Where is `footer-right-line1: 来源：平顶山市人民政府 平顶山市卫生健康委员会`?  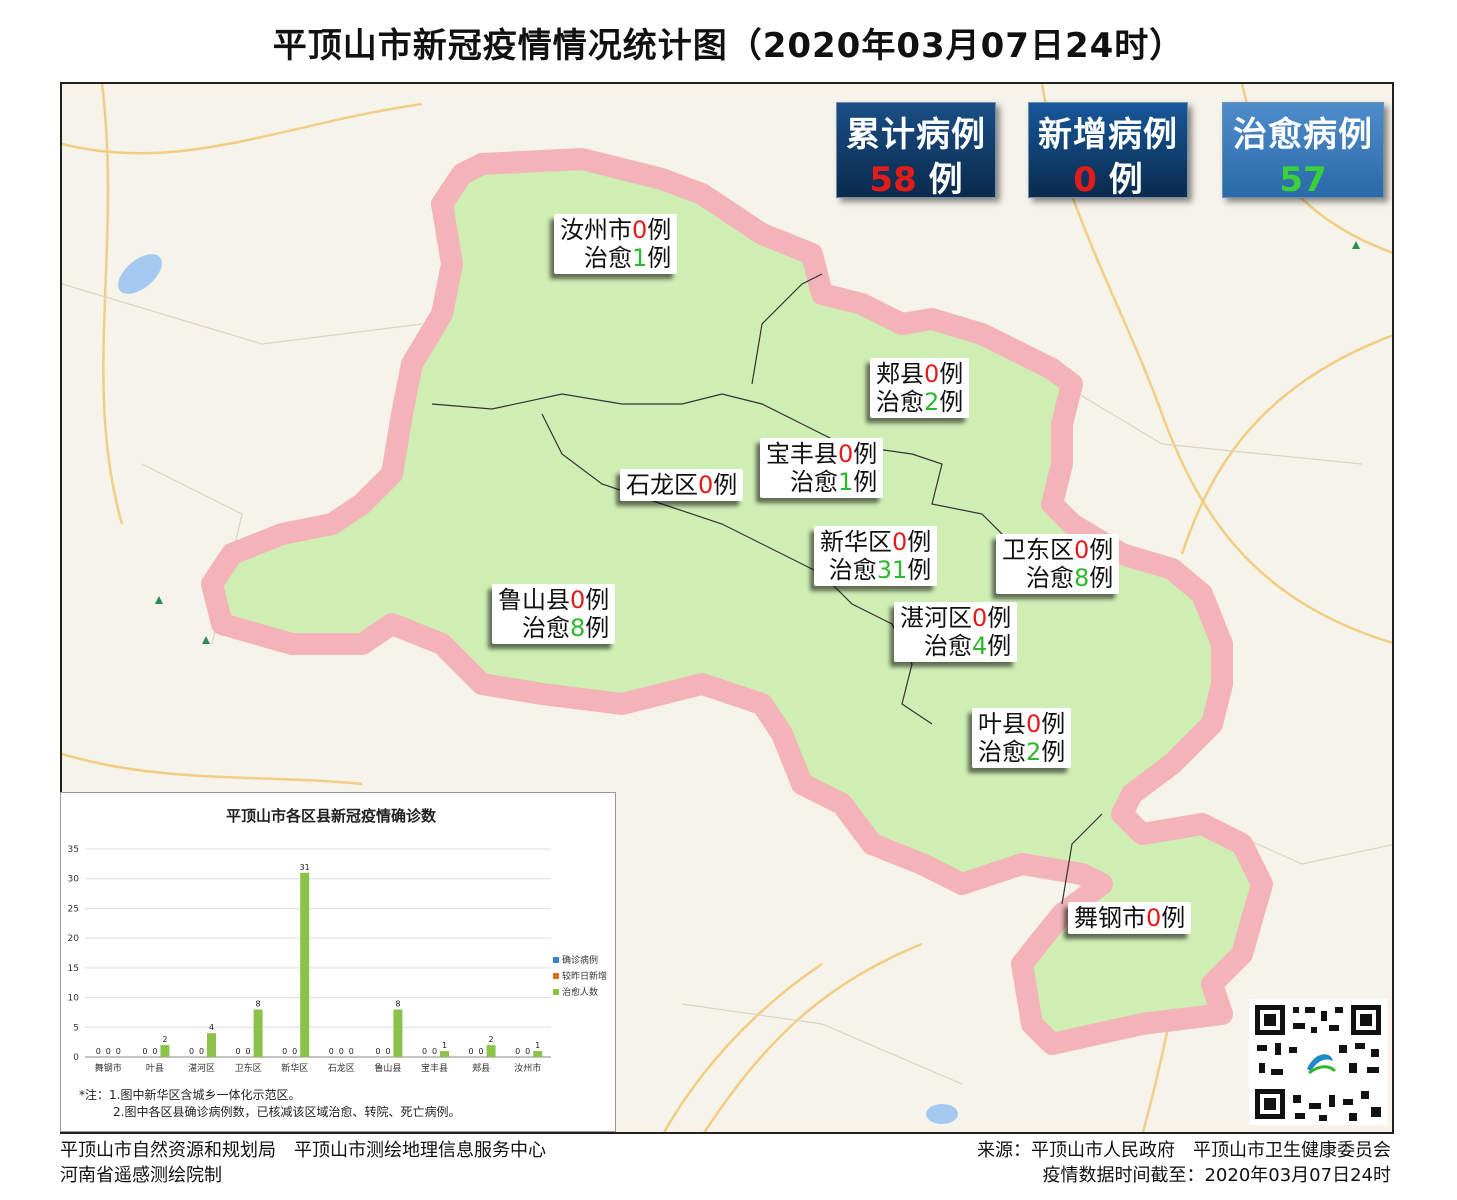
footer-right-line1: 来源：平顶山市人民政府 平顶山市卫生健康委员会 is located at coordinates (1184, 1150).